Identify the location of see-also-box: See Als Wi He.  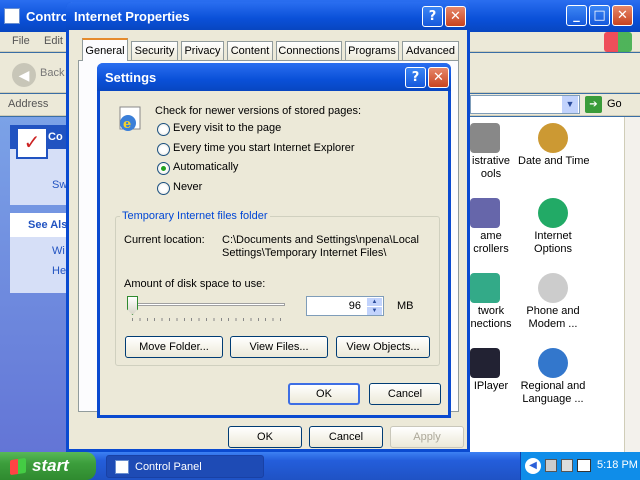
(40, 253).